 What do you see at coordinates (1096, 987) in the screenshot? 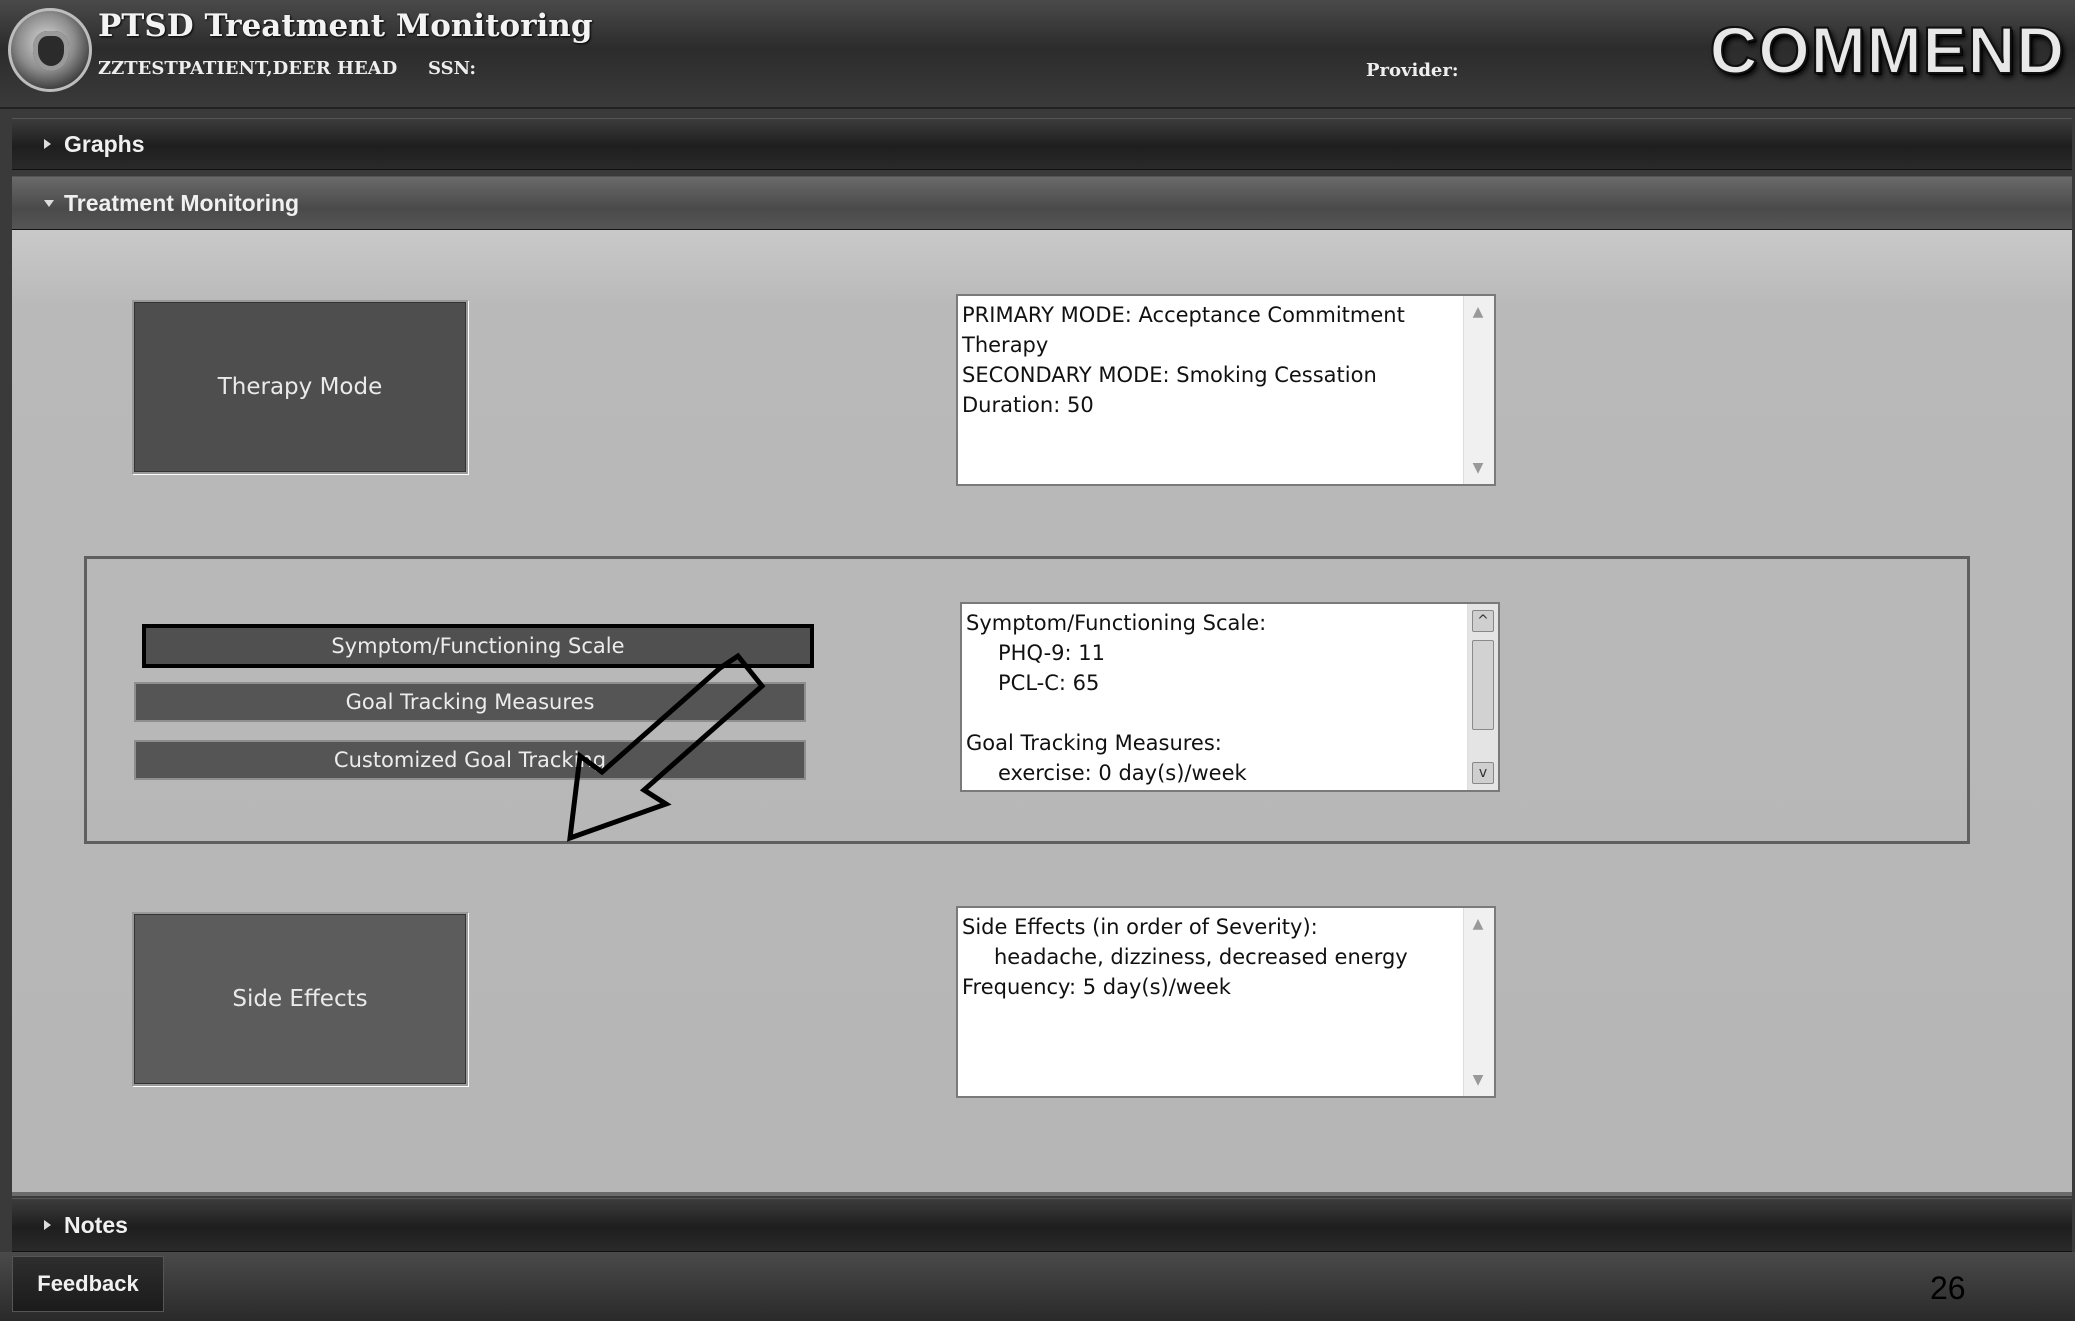
I see `side-effects-frequency: Frequency: 5 day(s)/week` at bounding box center [1096, 987].